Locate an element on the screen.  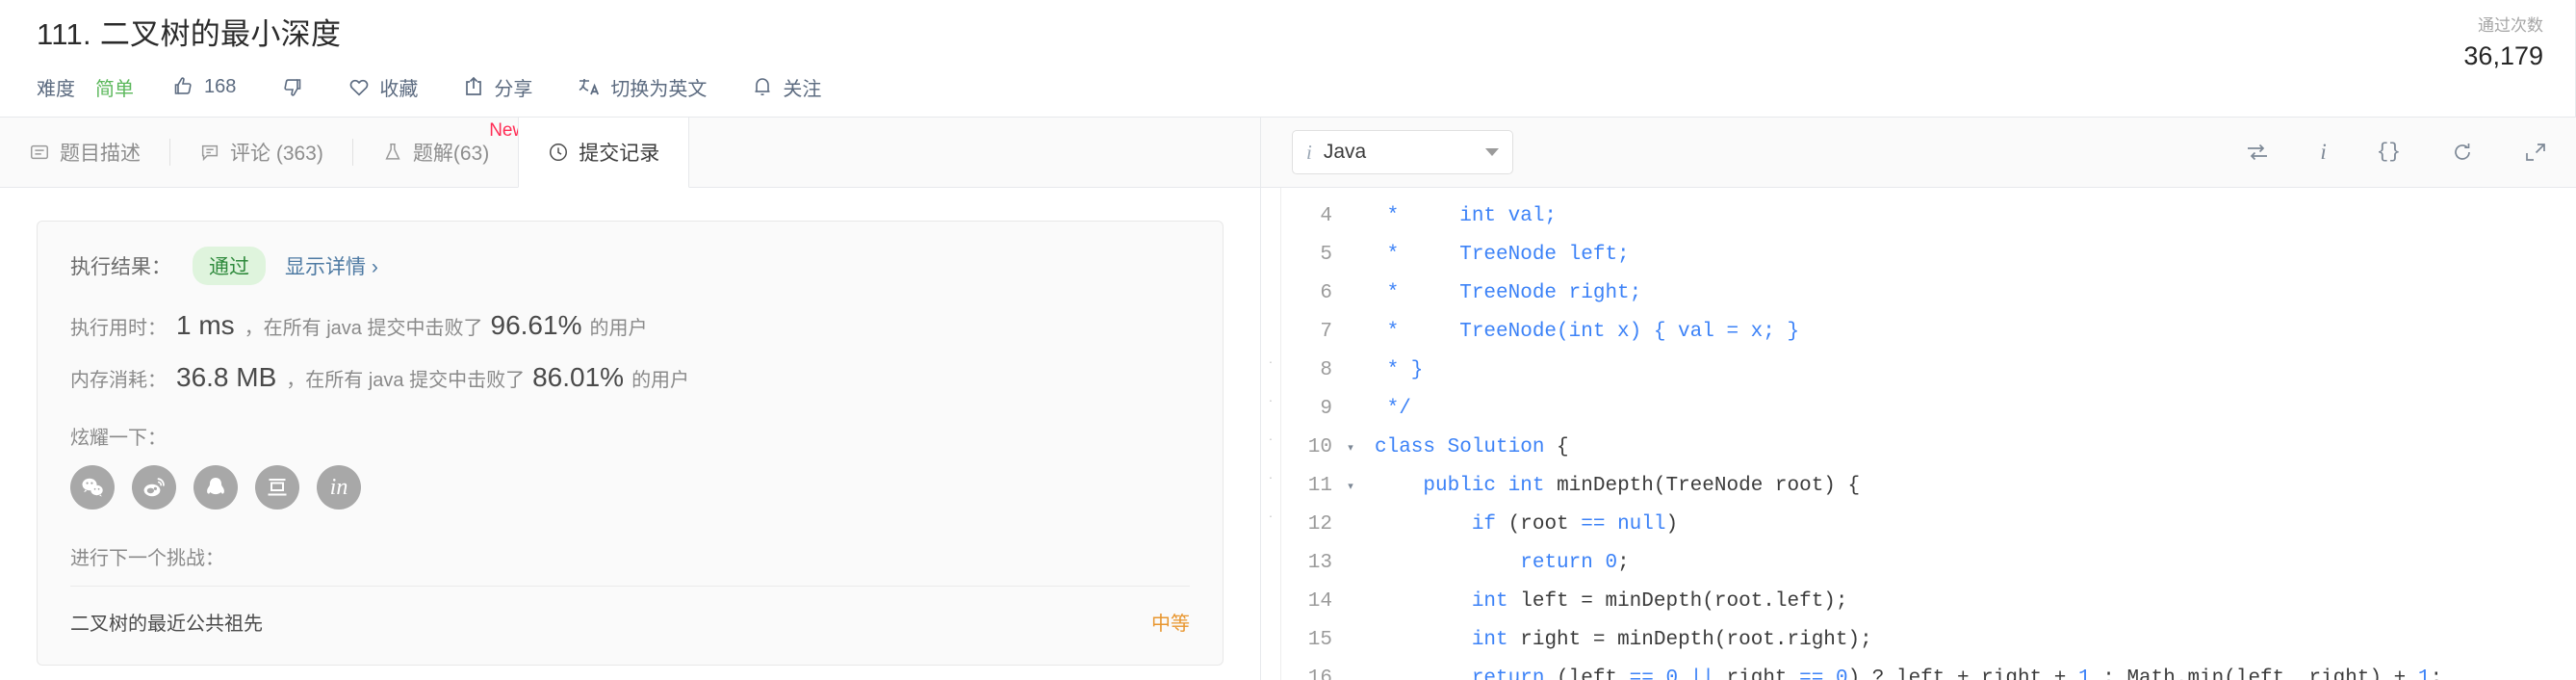
tab-submissions: 提交记录 is located at coordinates (604, 153).